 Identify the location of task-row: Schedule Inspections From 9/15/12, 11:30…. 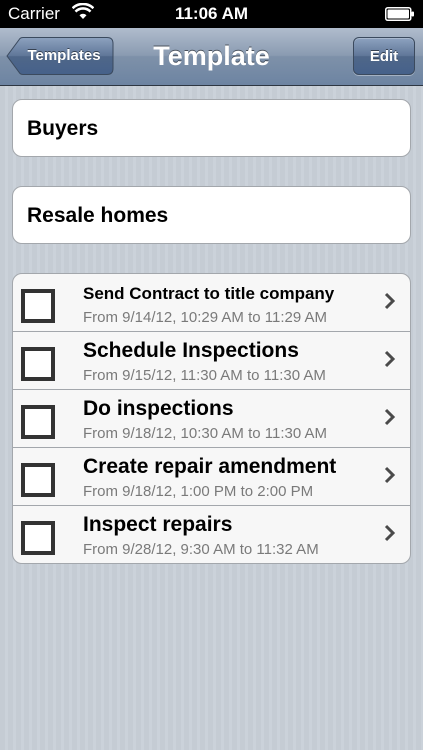
(211, 361).